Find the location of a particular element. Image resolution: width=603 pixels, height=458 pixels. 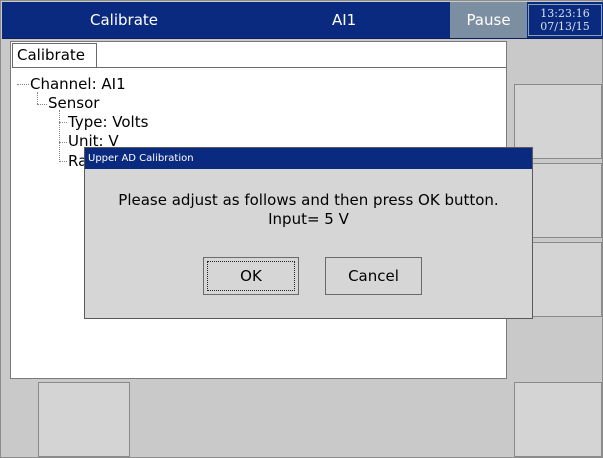

tab-divider is located at coordinates (301, 67).